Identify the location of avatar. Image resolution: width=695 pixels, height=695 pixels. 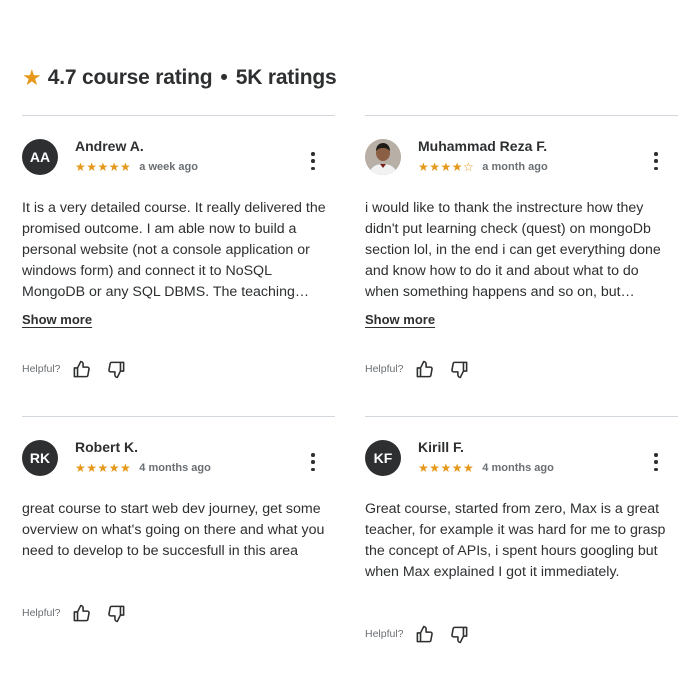
(383, 157).